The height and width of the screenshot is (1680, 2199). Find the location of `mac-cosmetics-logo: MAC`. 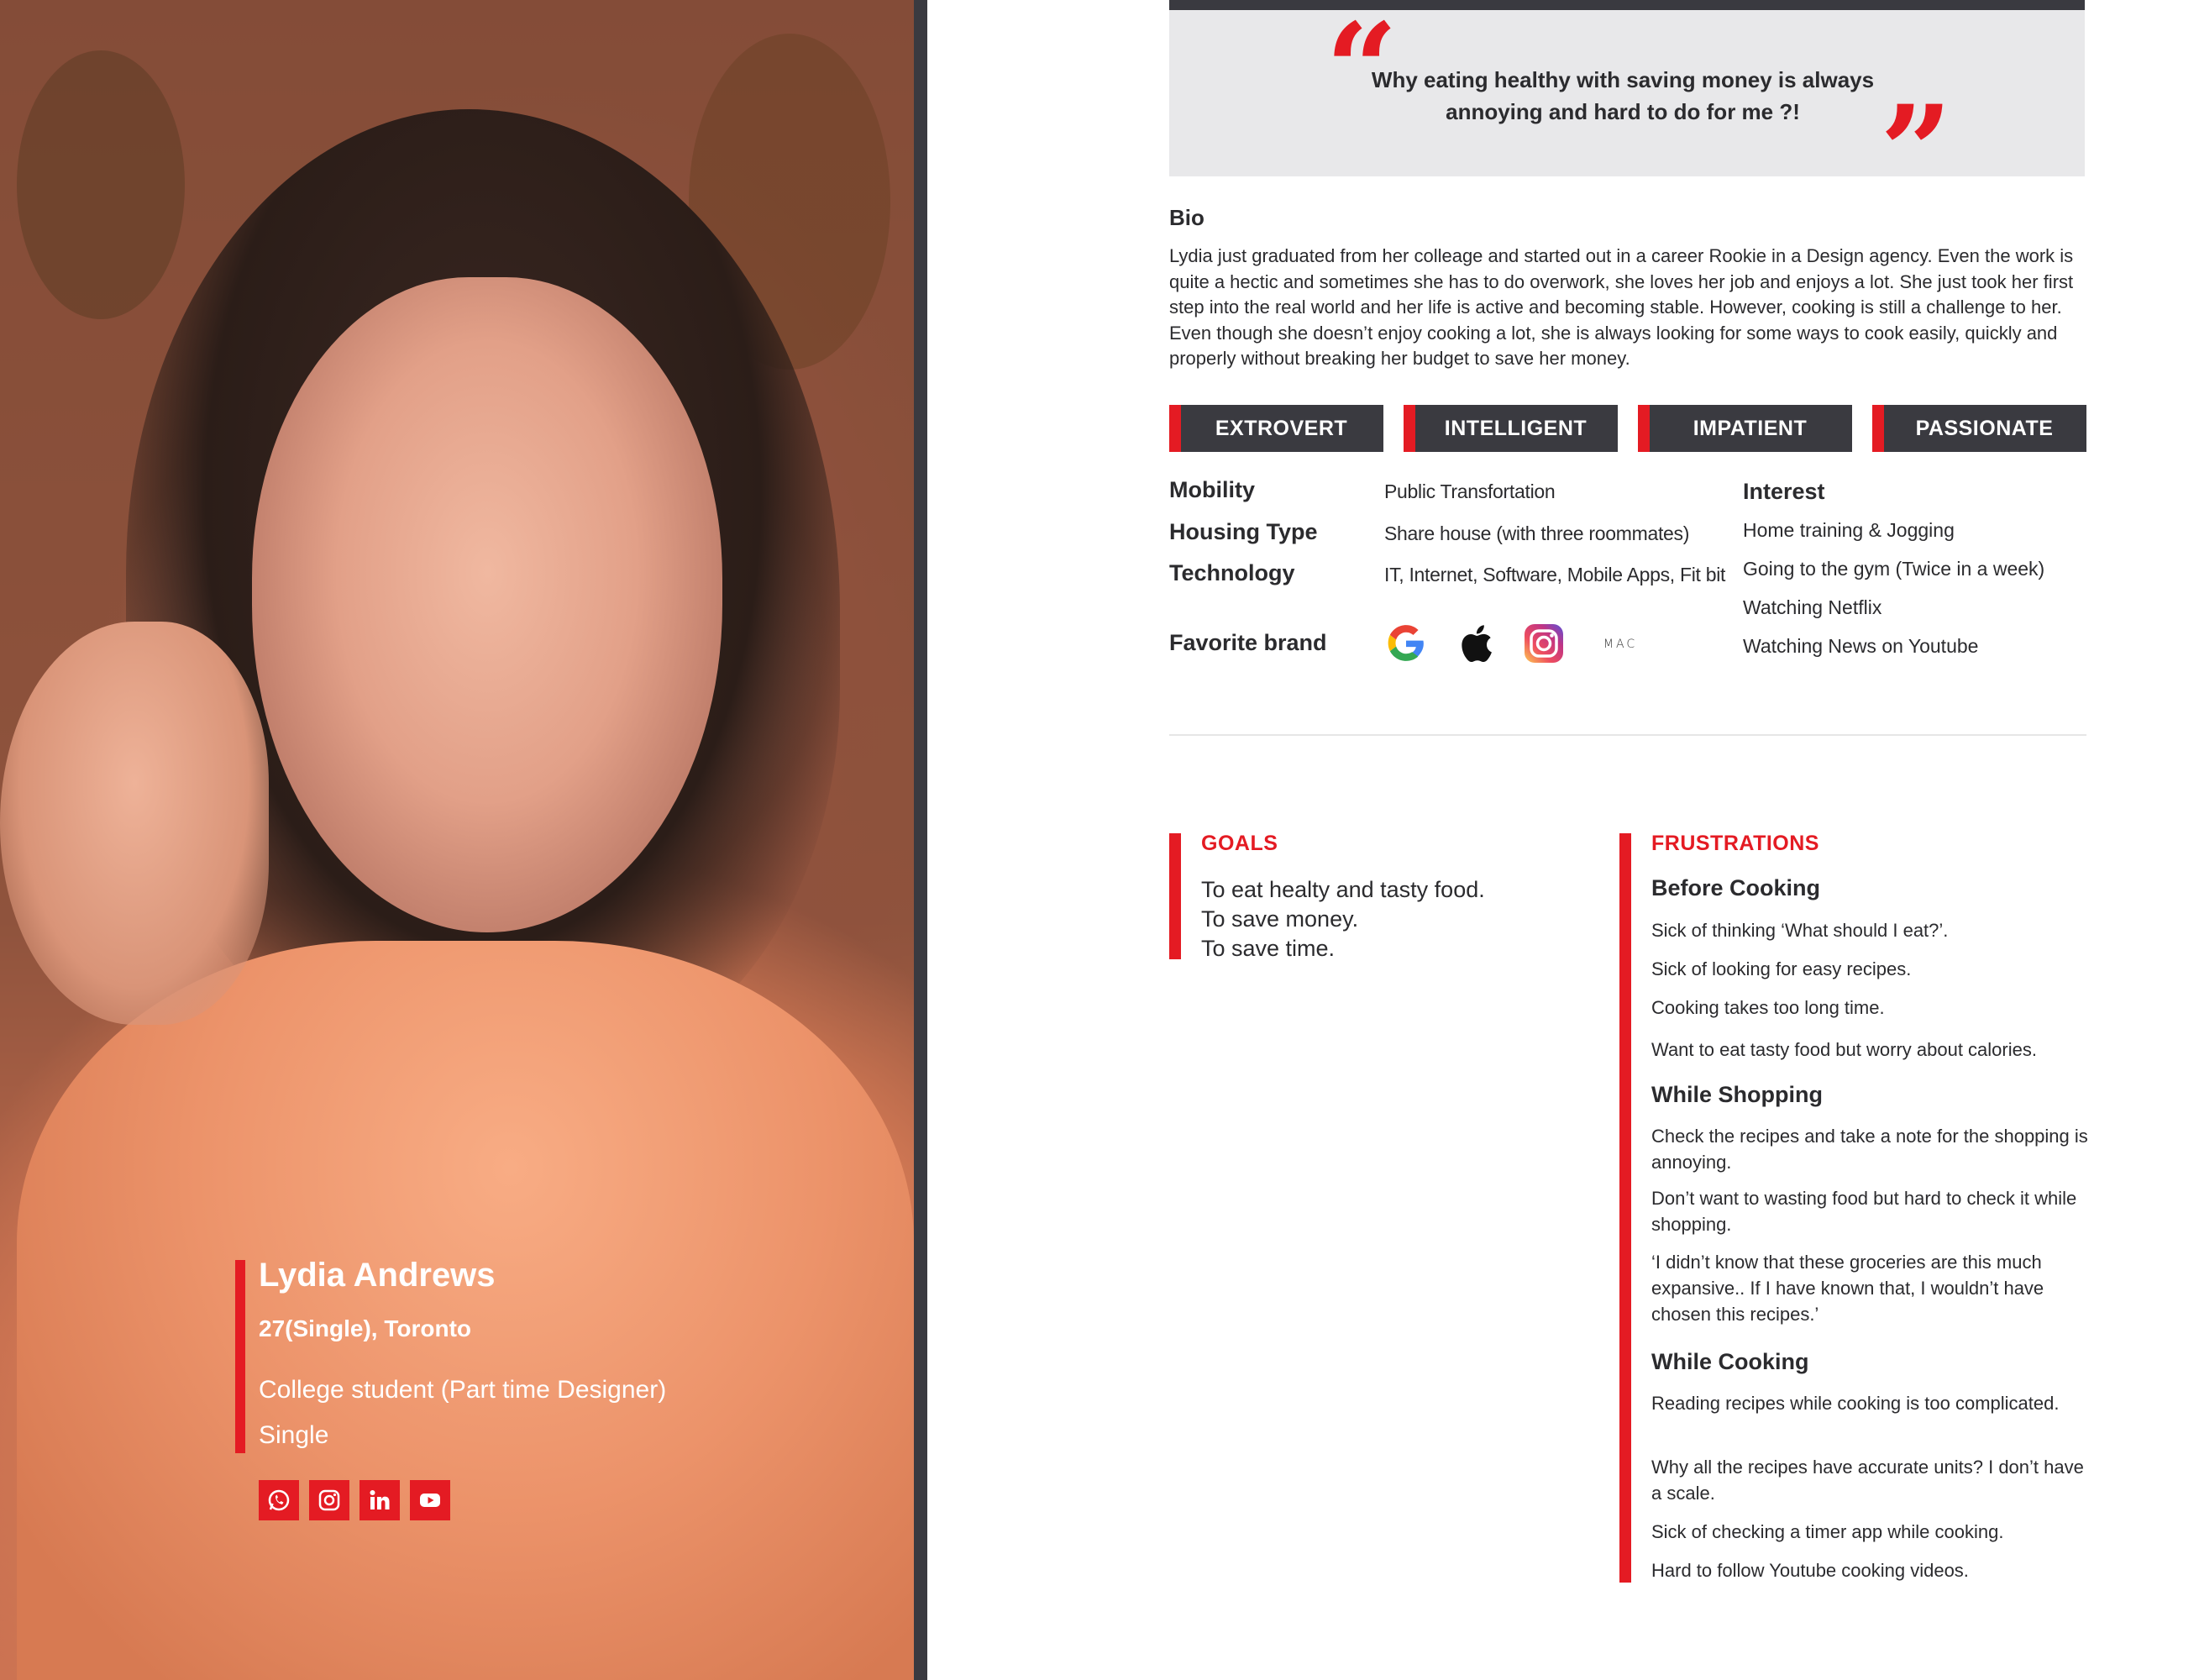

mac-cosmetics-logo: MAC is located at coordinates (1620, 643).